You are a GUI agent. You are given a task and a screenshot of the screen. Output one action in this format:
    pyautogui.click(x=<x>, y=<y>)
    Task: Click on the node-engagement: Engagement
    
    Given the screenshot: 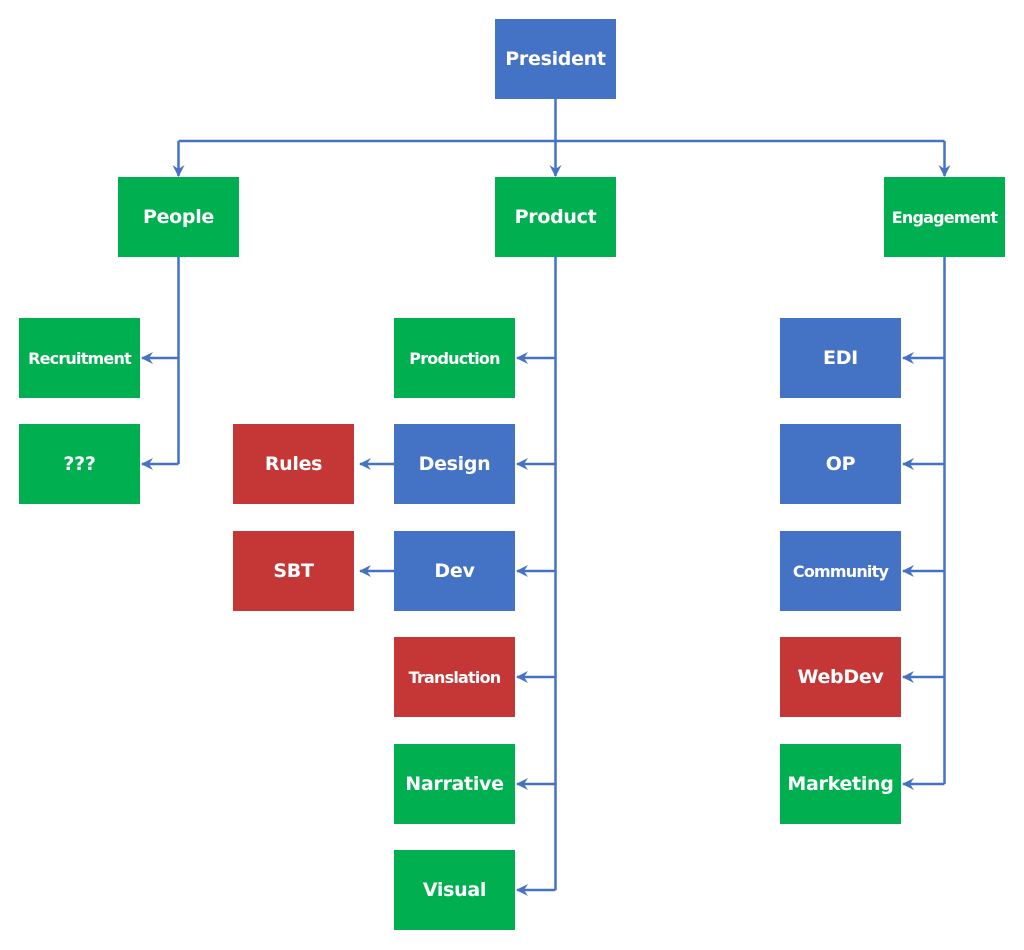 What is the action you would take?
    pyautogui.click(x=944, y=217)
    